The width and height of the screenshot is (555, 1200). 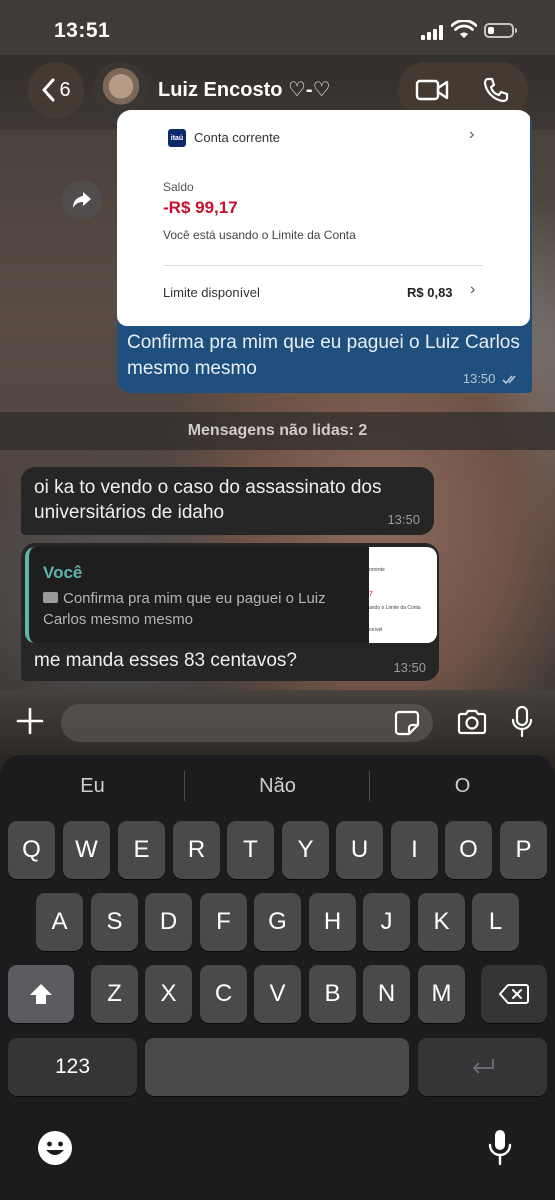 What do you see at coordinates (433, 32) in the screenshot?
I see `cellular-signal-icon` at bounding box center [433, 32].